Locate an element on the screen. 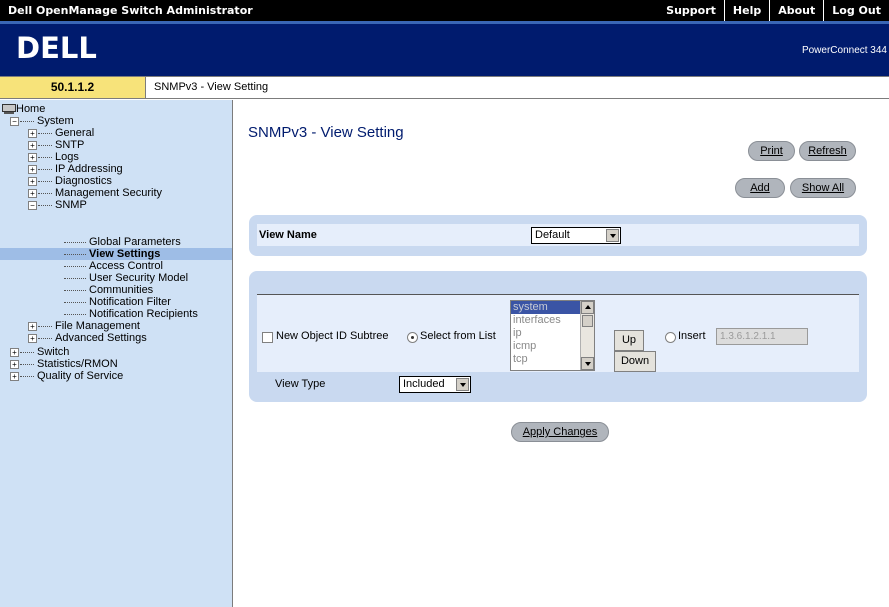 Image resolution: width=889 pixels, height=607 pixels. tree-item-advanced-settings: + Advanced Settings is located at coordinates (87, 338).